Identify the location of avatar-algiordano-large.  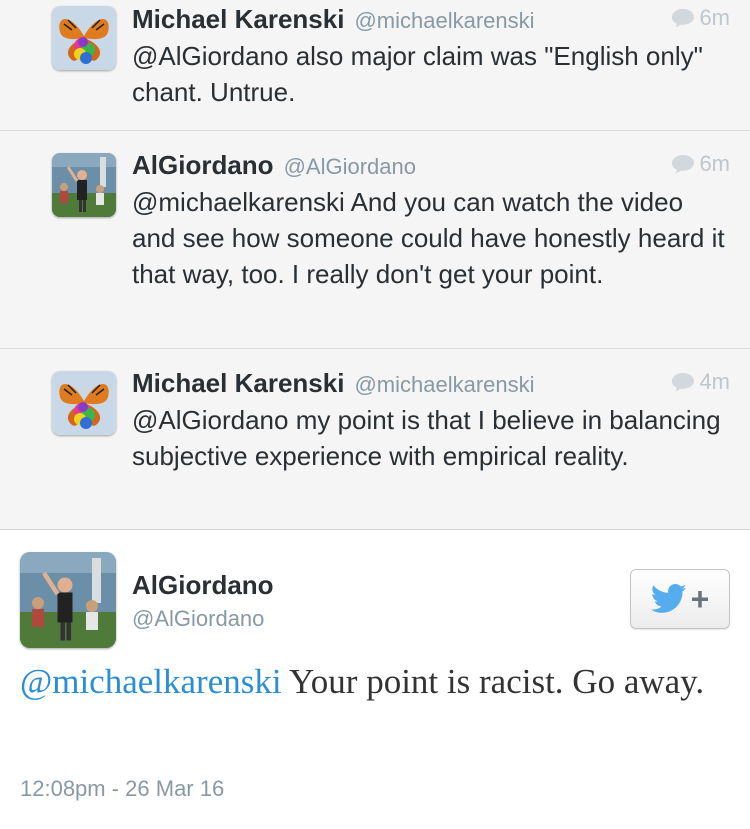
(68, 600).